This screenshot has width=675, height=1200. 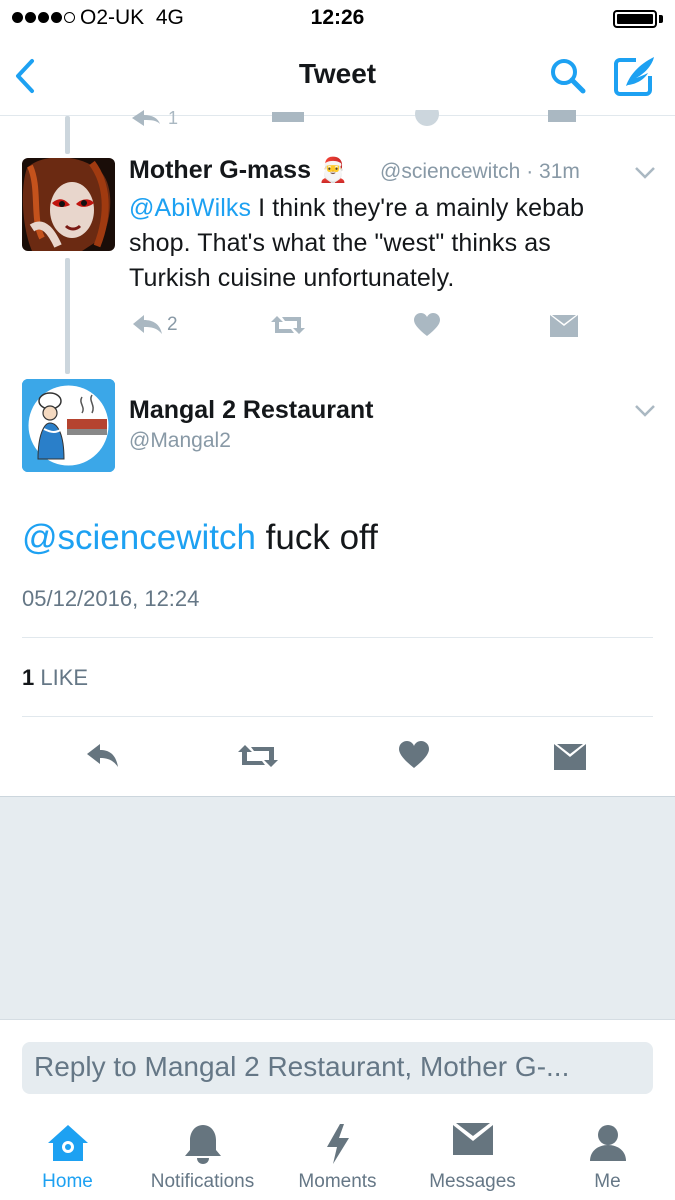 What do you see at coordinates (190, 208) in the screenshot?
I see `mention-link: @AbiWilks` at bounding box center [190, 208].